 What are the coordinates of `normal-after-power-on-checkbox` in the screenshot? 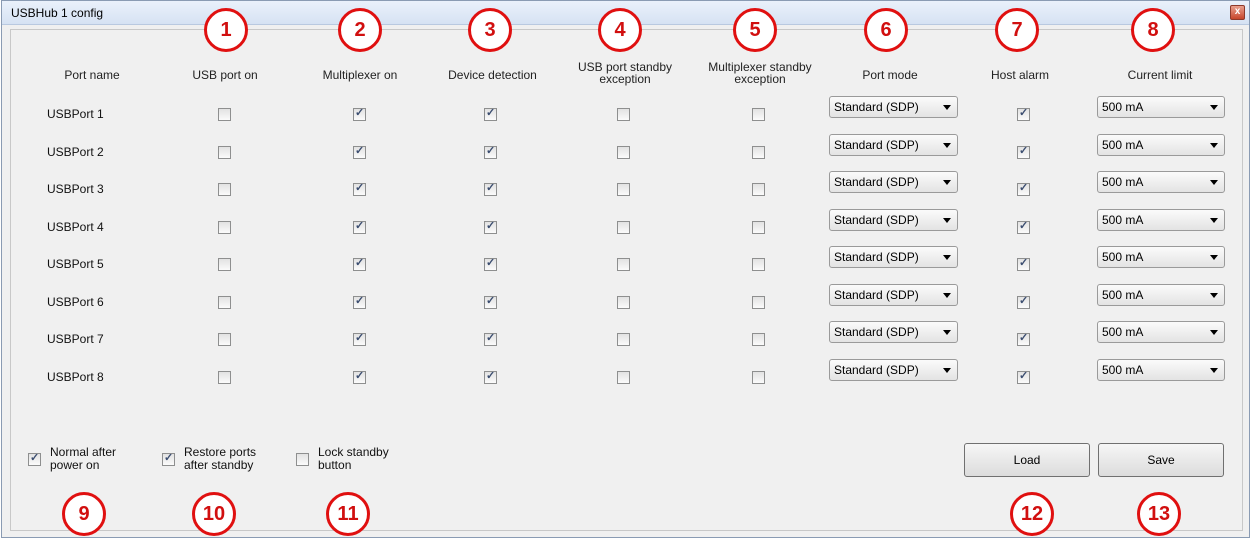 It's located at (34, 458).